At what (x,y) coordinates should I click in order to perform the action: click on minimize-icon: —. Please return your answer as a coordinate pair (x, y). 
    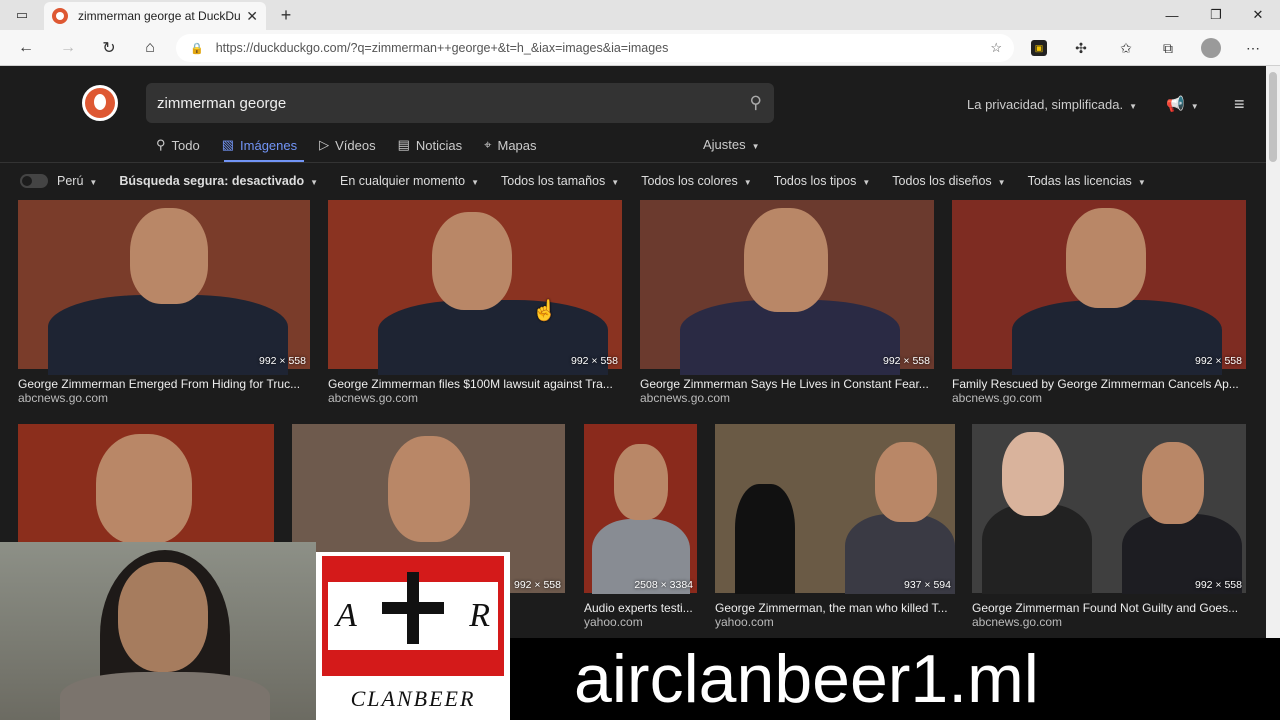
    Looking at the image, I should click on (1172, 15).